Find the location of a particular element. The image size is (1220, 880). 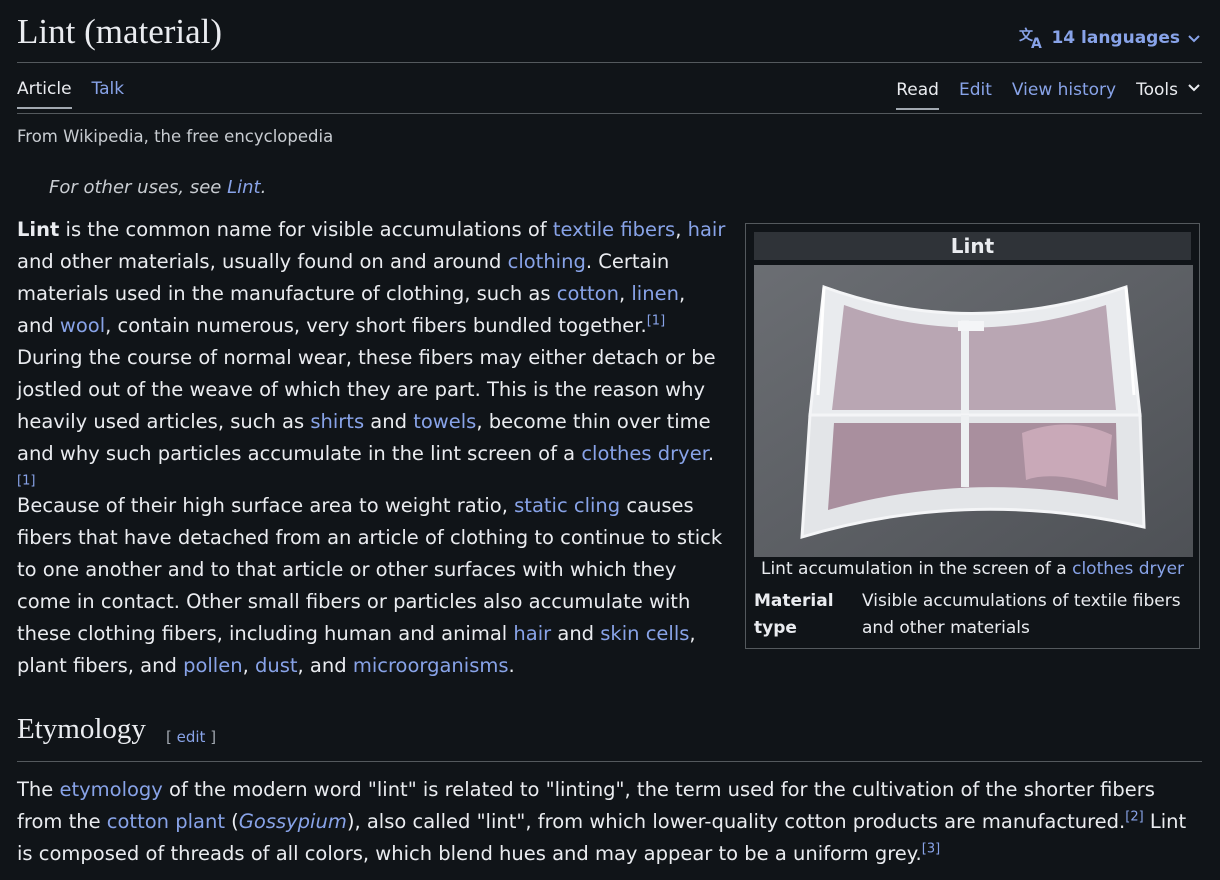

translate-icon: 文 A is located at coordinates (1032, 38).